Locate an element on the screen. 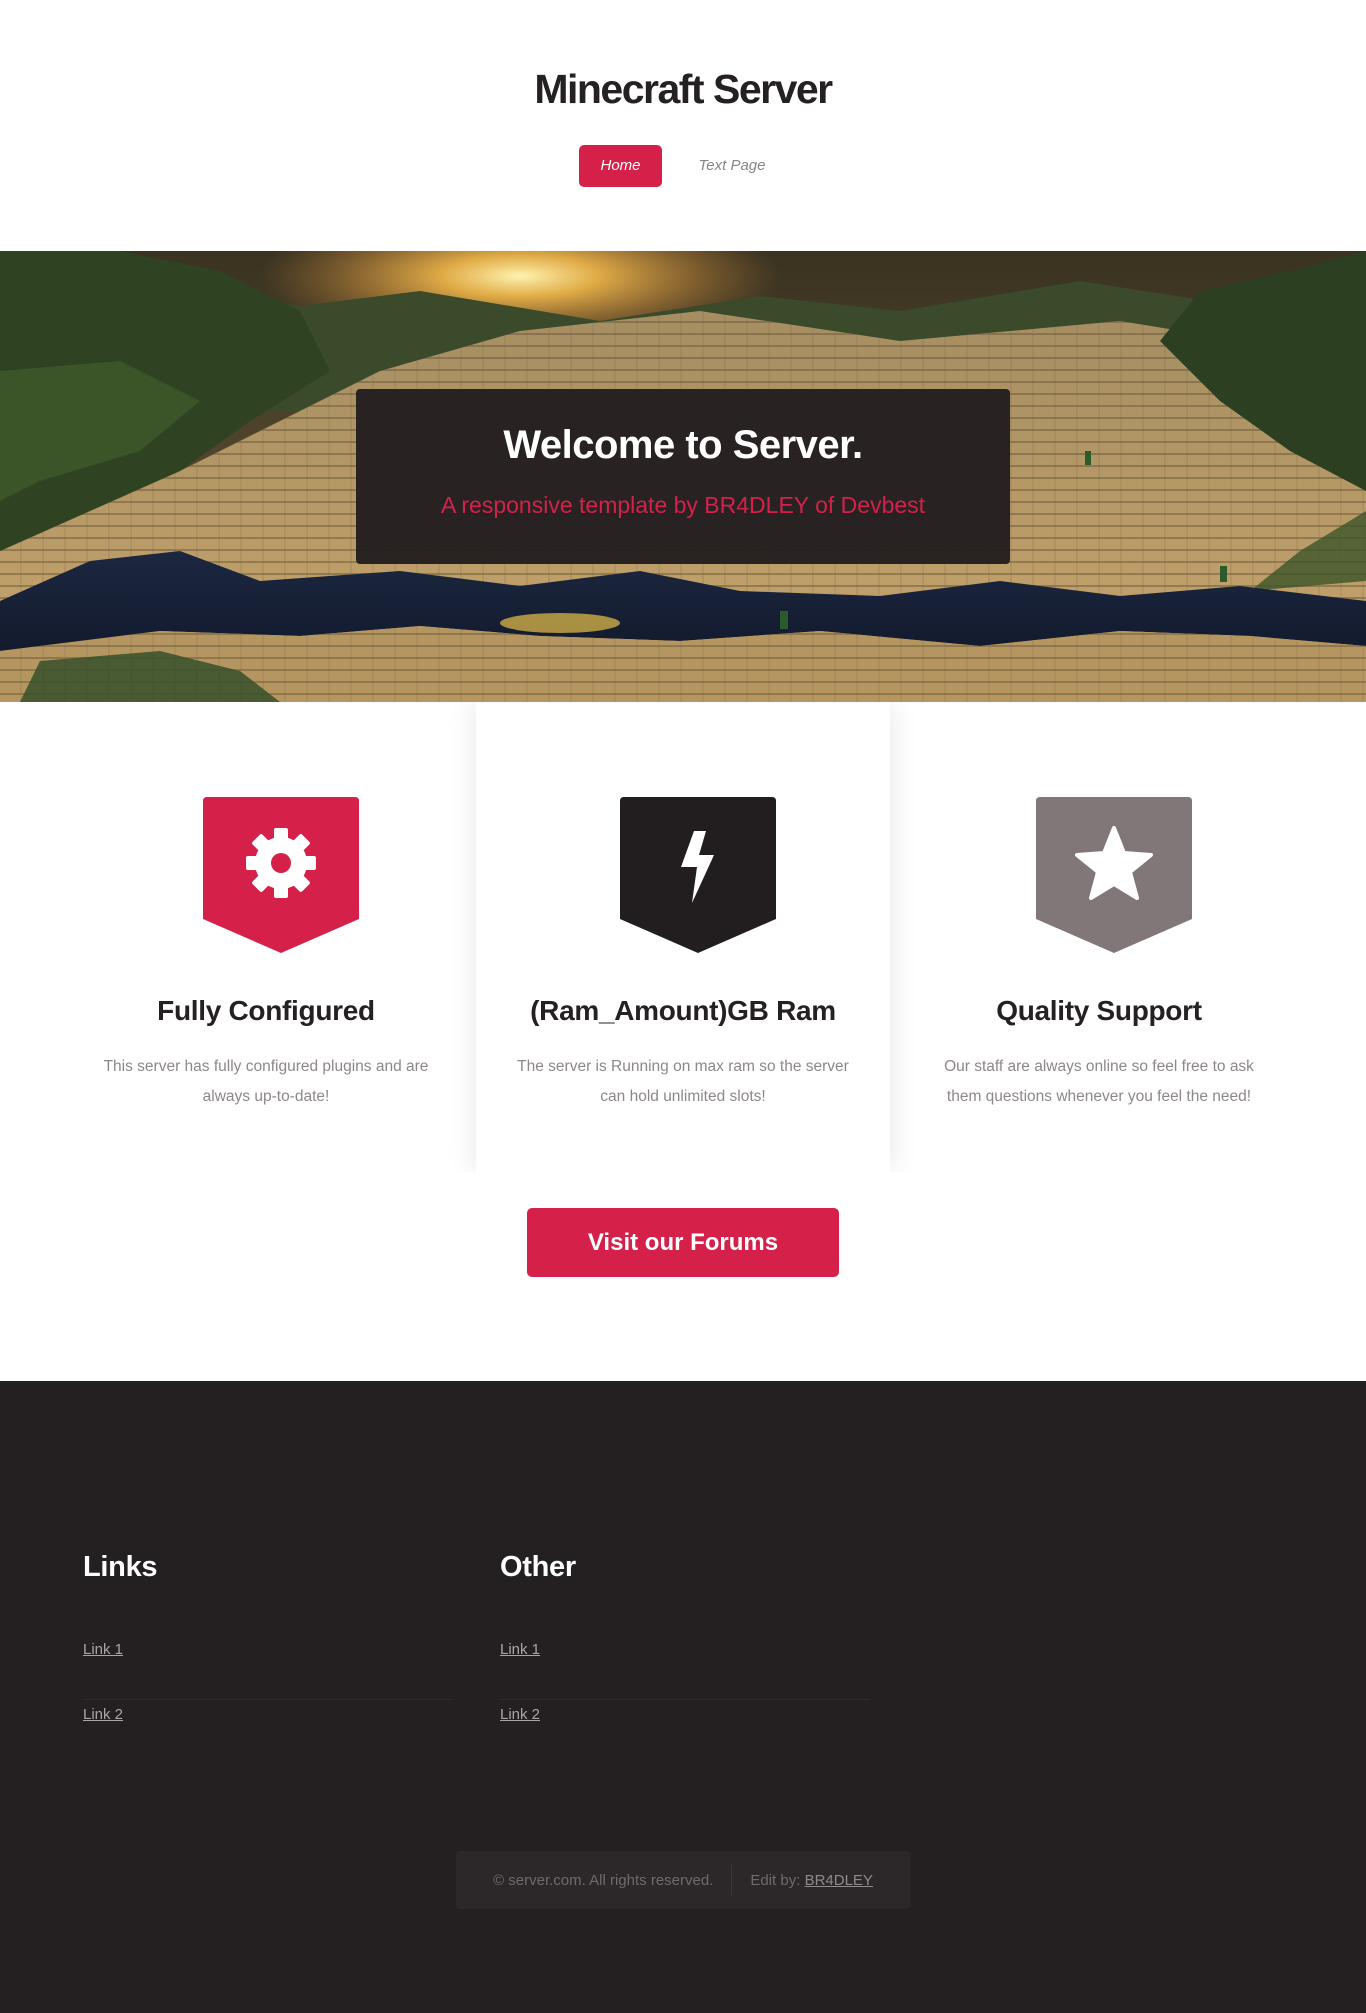 The image size is (1366, 2013). feature-title: (Ram_Amount)GB Ram is located at coordinates (683, 1010).